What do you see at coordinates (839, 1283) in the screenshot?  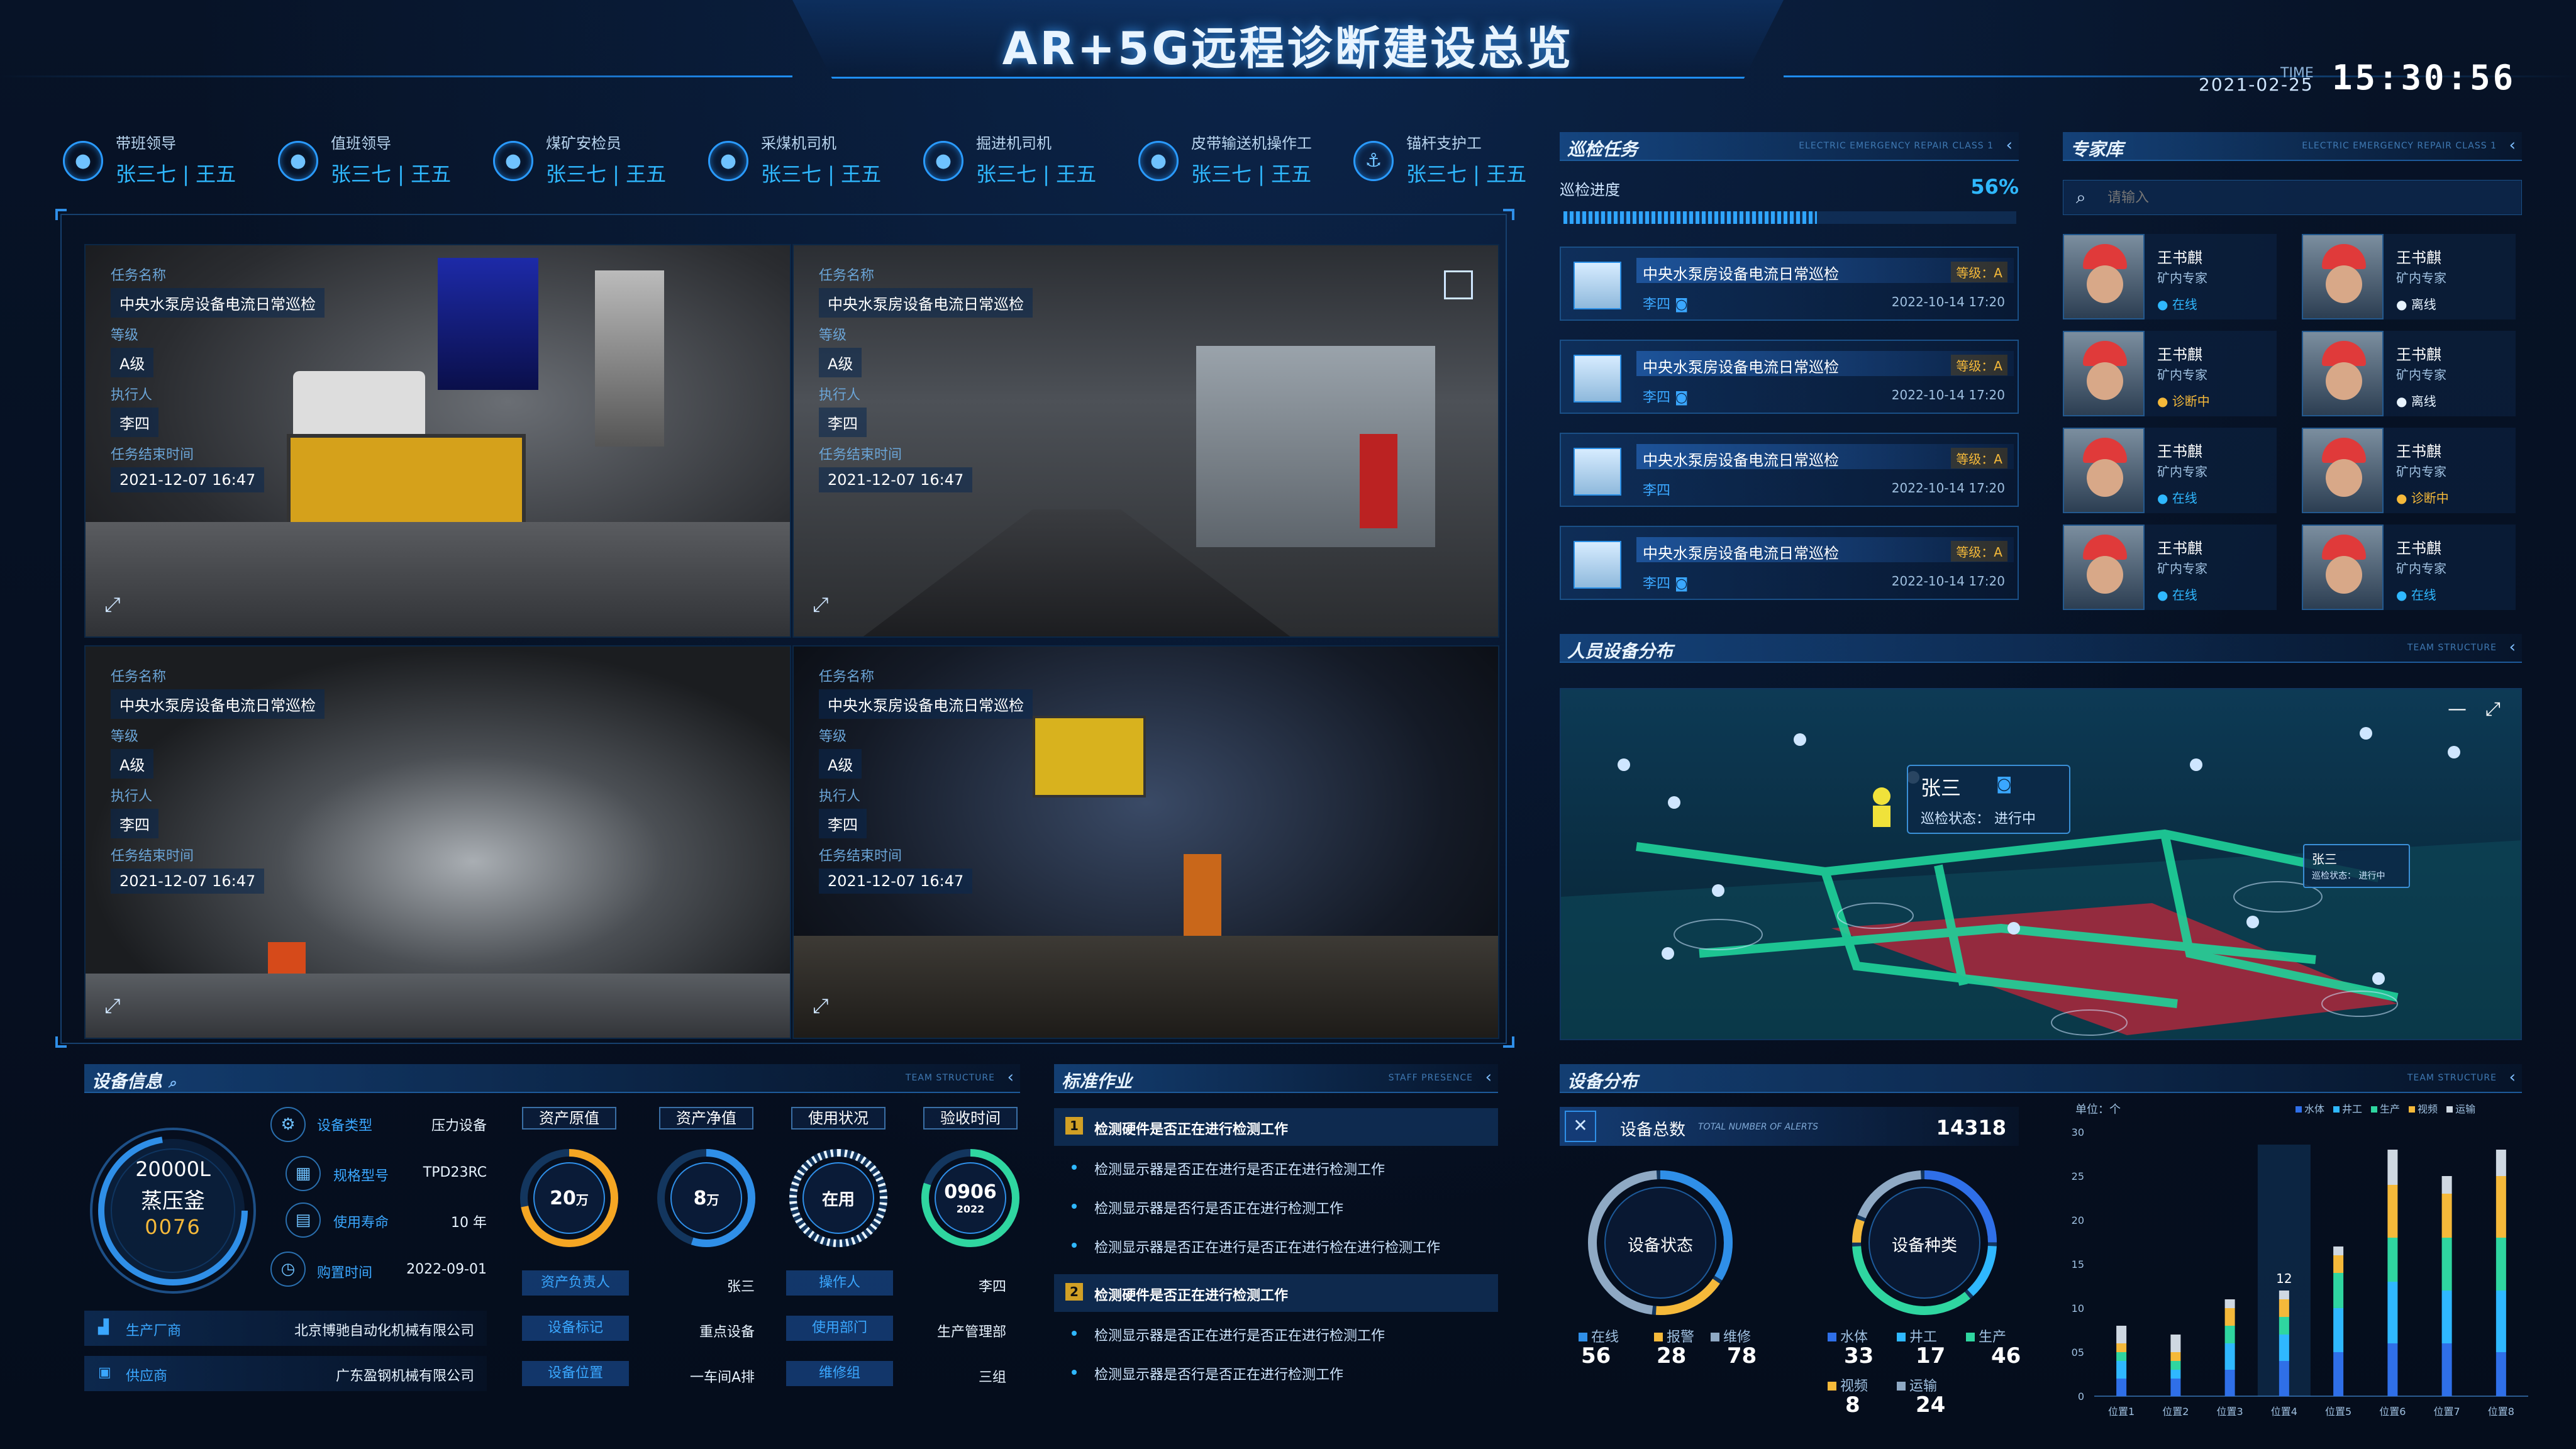 I see `extra-label: 操作人` at bounding box center [839, 1283].